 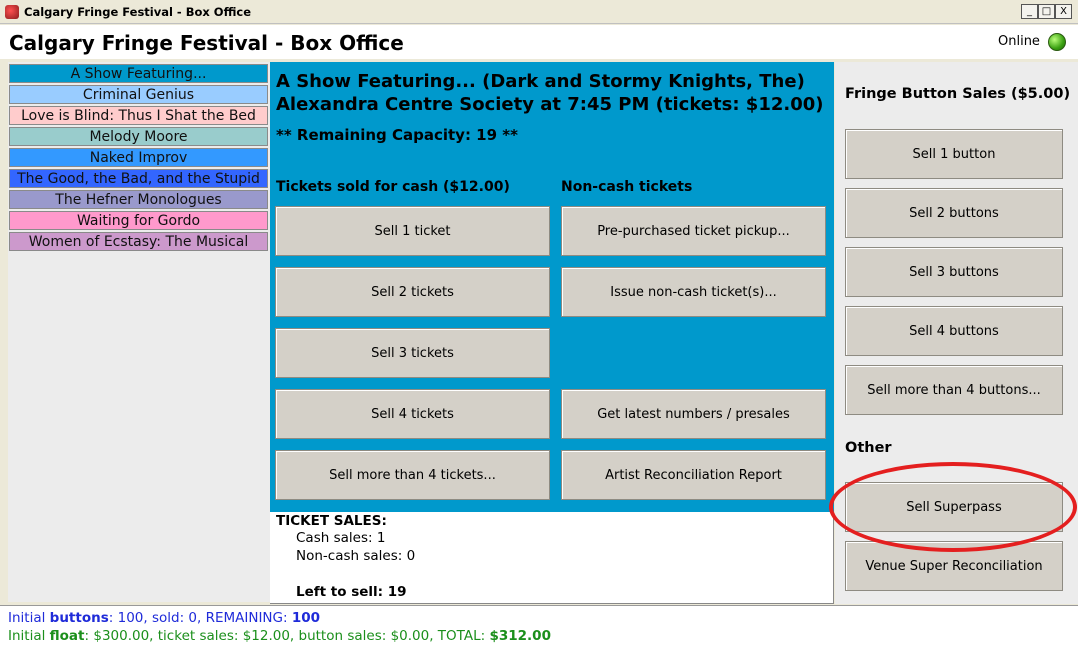 What do you see at coordinates (868, 448) in the screenshot?
I see `other-header: Other` at bounding box center [868, 448].